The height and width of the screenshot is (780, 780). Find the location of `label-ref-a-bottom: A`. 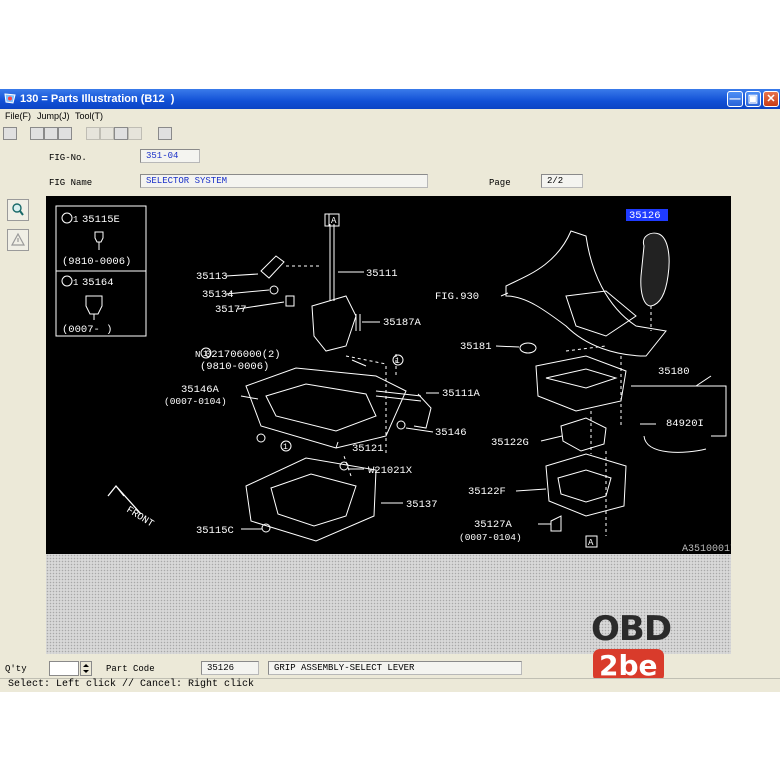

label-ref-a-bottom: A is located at coordinates (591, 543).